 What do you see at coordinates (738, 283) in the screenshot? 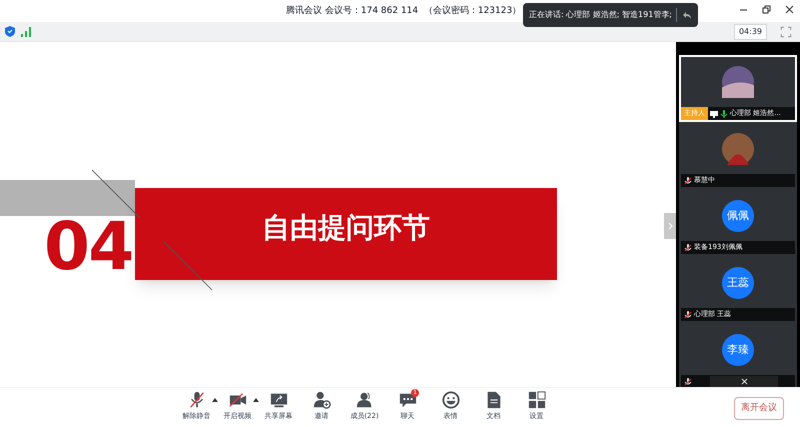
I see `avatar: 王蕊` at bounding box center [738, 283].